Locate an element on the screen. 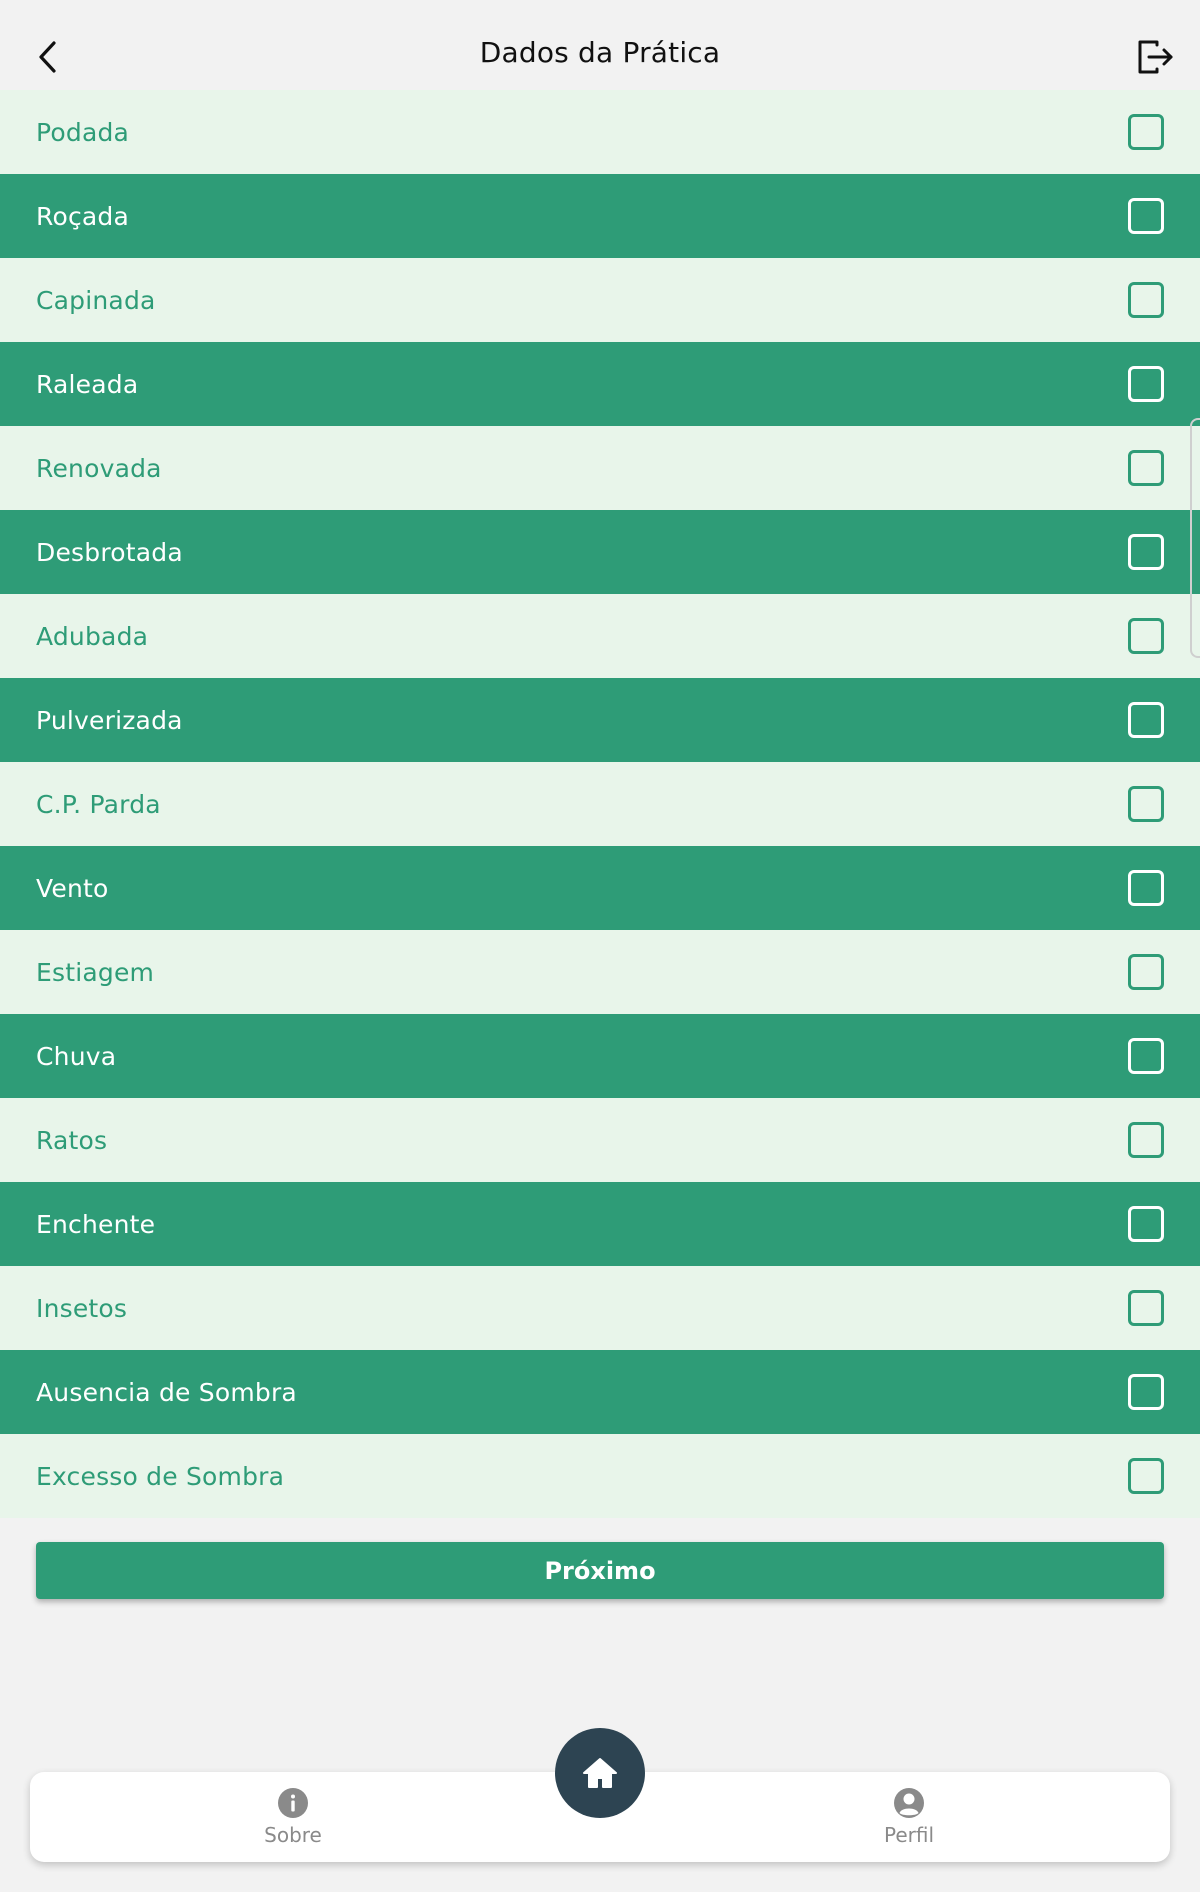  list-item: Desbrotada is located at coordinates (600, 552).